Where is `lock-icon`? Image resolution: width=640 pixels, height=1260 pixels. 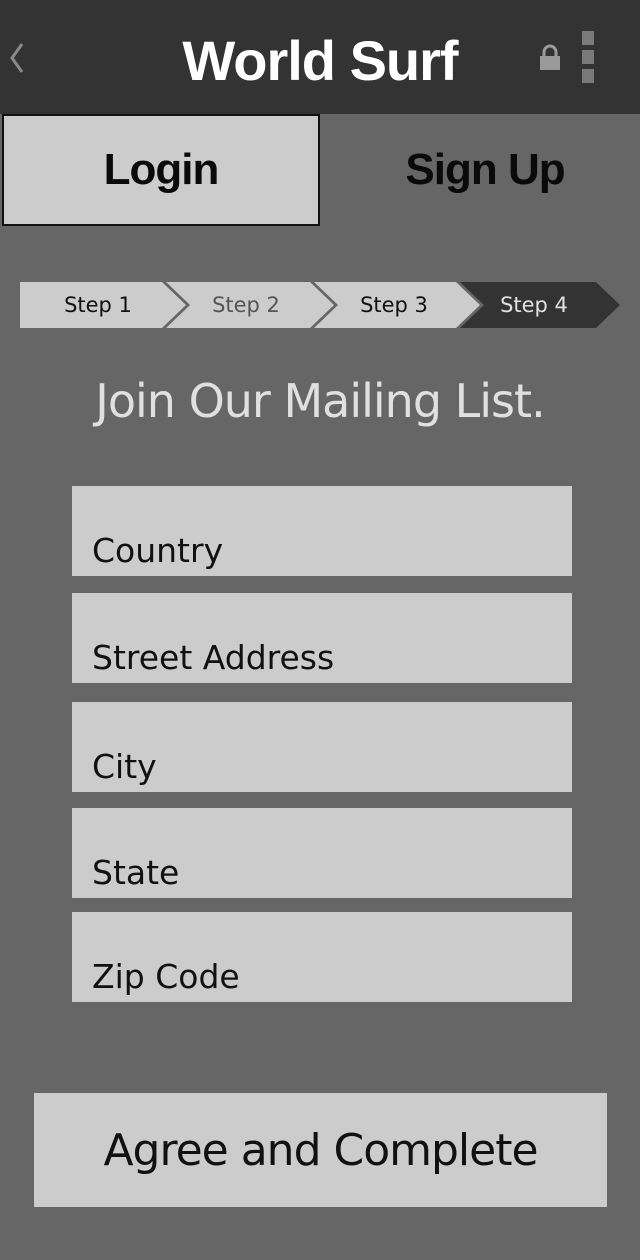 lock-icon is located at coordinates (550, 57).